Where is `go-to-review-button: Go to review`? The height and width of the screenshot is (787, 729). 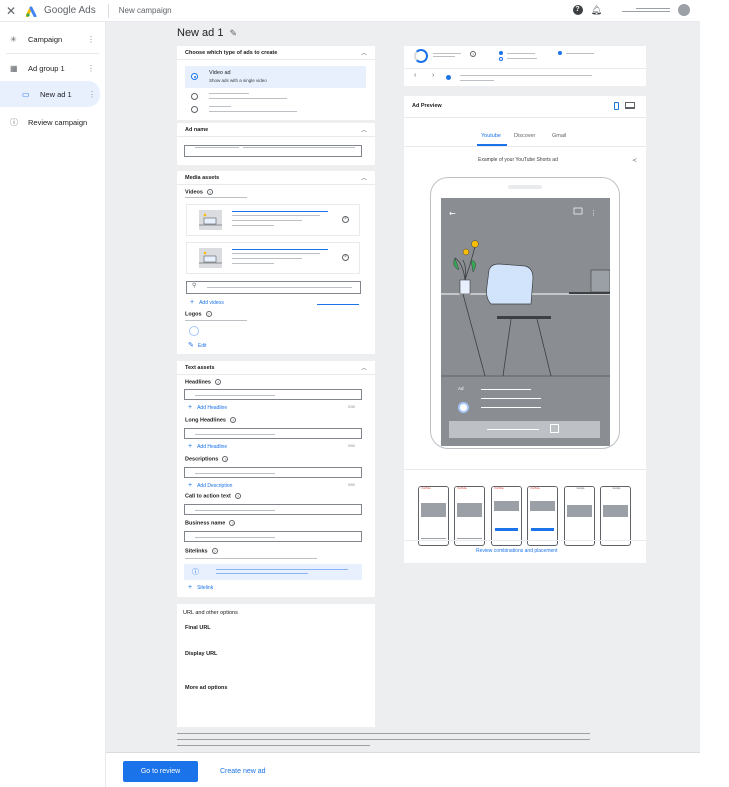
go-to-review-button: Go to review is located at coordinates (160, 771).